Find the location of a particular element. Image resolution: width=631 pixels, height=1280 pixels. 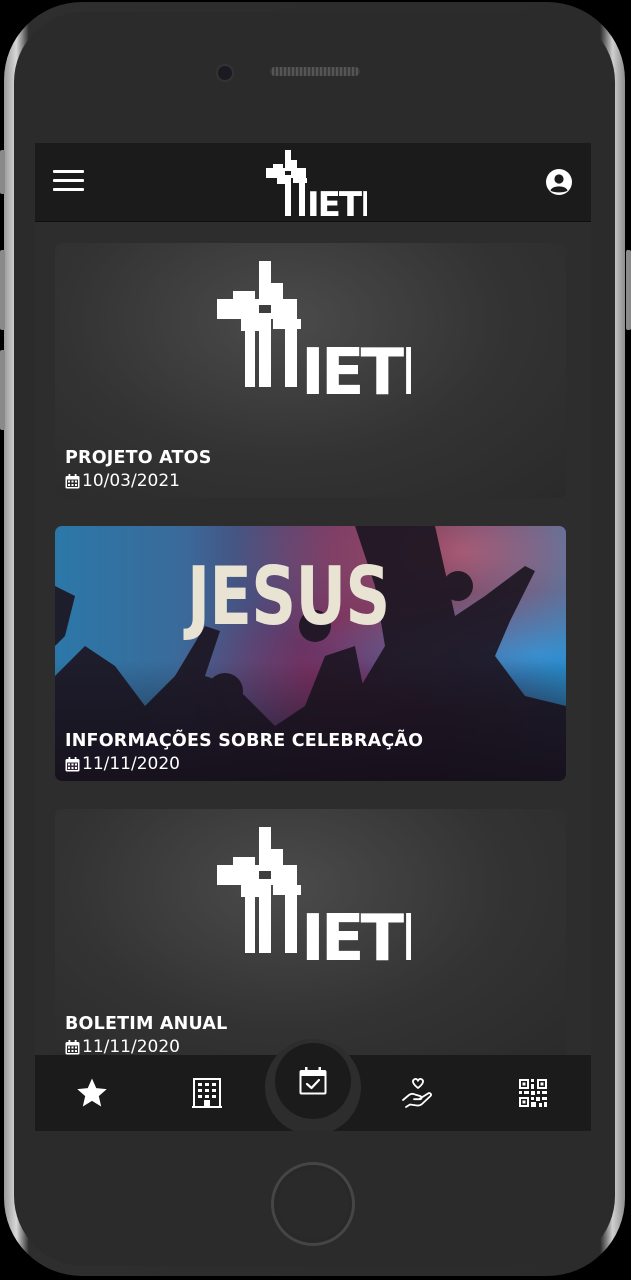

building-icon is located at coordinates (207, 1093).